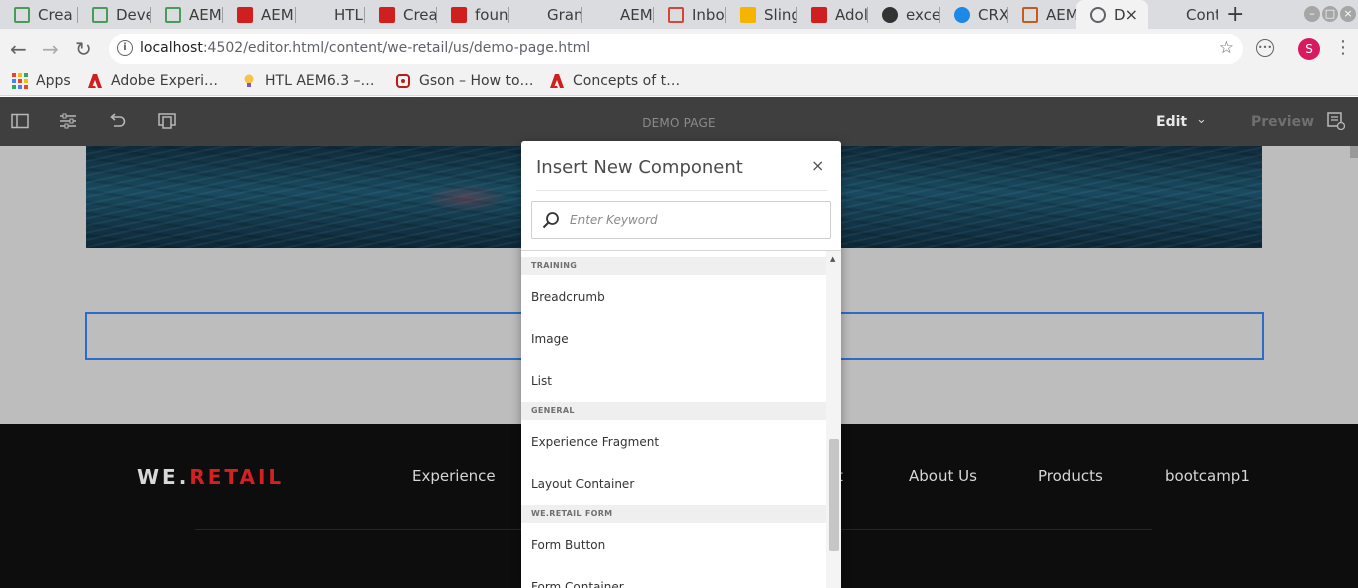 This screenshot has width=1358, height=588. Describe the element at coordinates (1183, 14) in the screenshot. I see `browser-tab: Cont` at that location.